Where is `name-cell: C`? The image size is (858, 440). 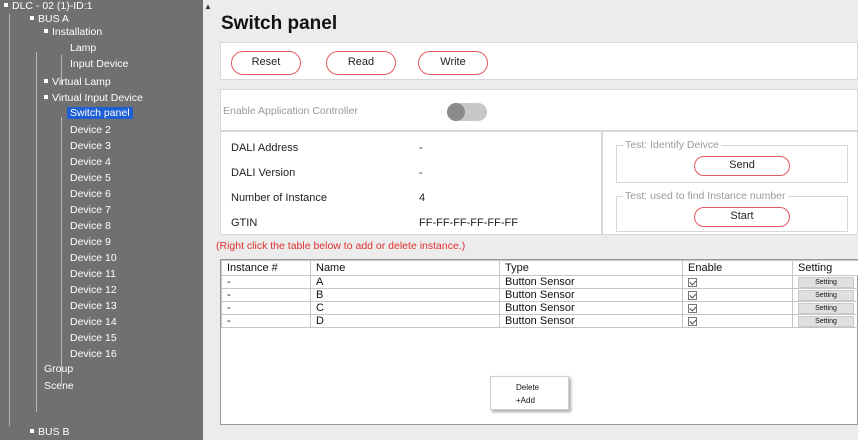
name-cell: C is located at coordinates (405, 308).